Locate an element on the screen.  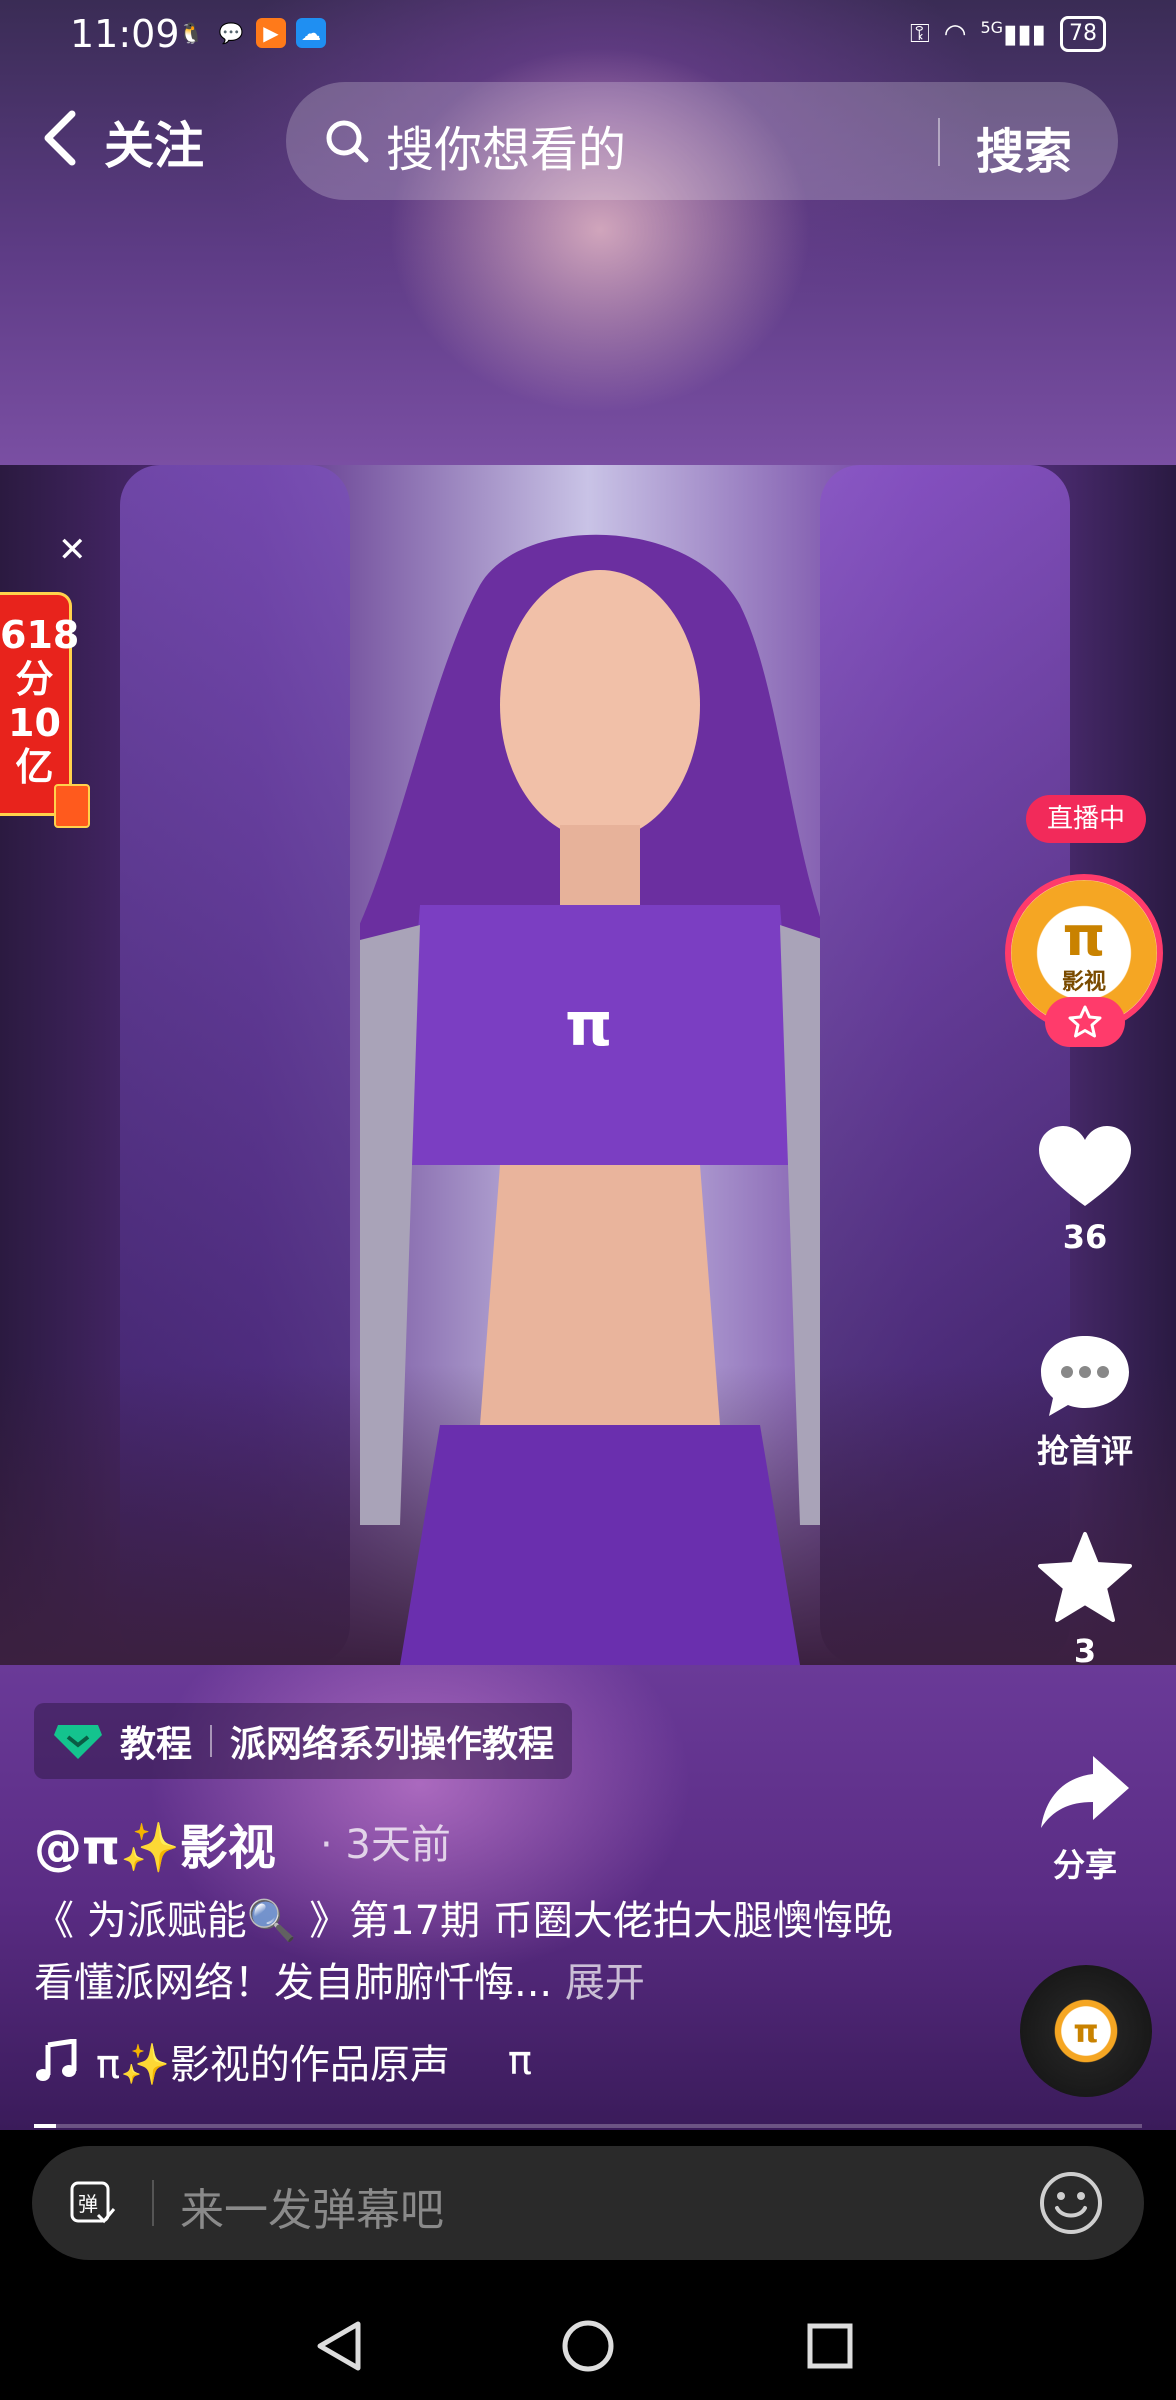
comment-bubble-icon is located at coordinates (1085, 1376).